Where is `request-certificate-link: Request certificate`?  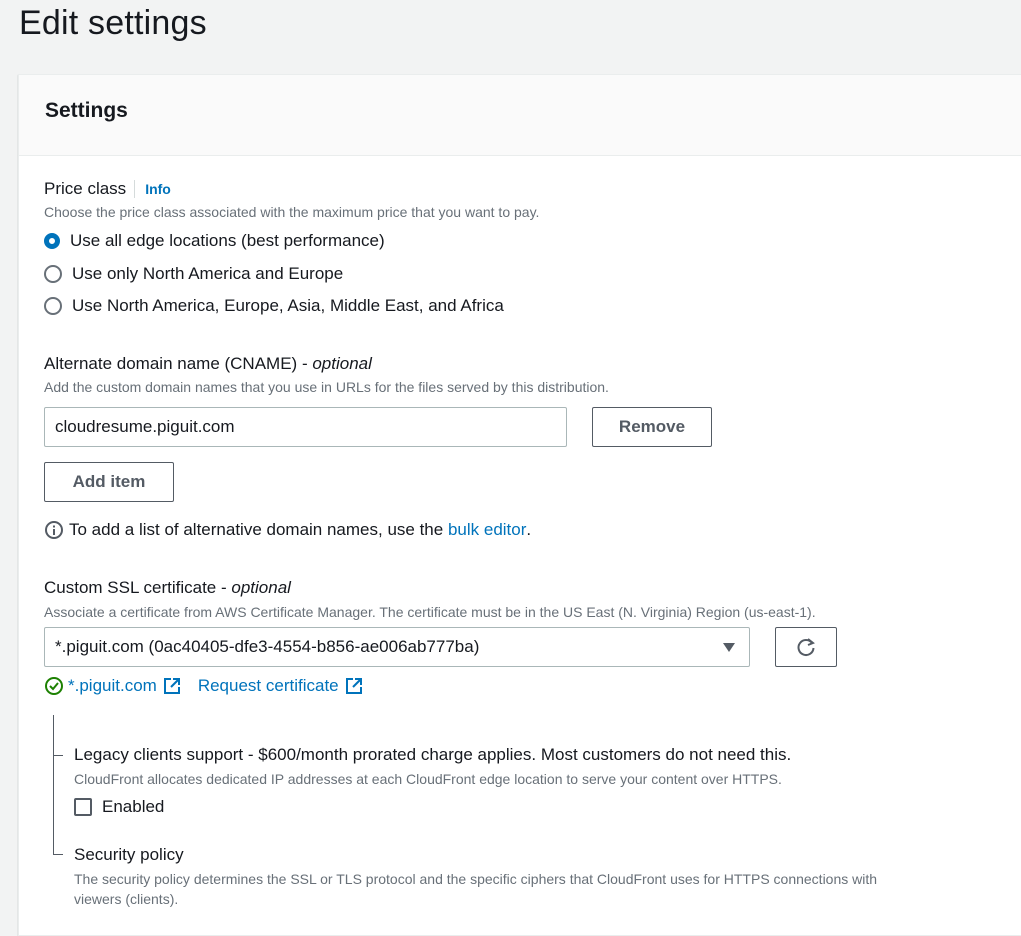 request-certificate-link: Request certificate is located at coordinates (268, 686).